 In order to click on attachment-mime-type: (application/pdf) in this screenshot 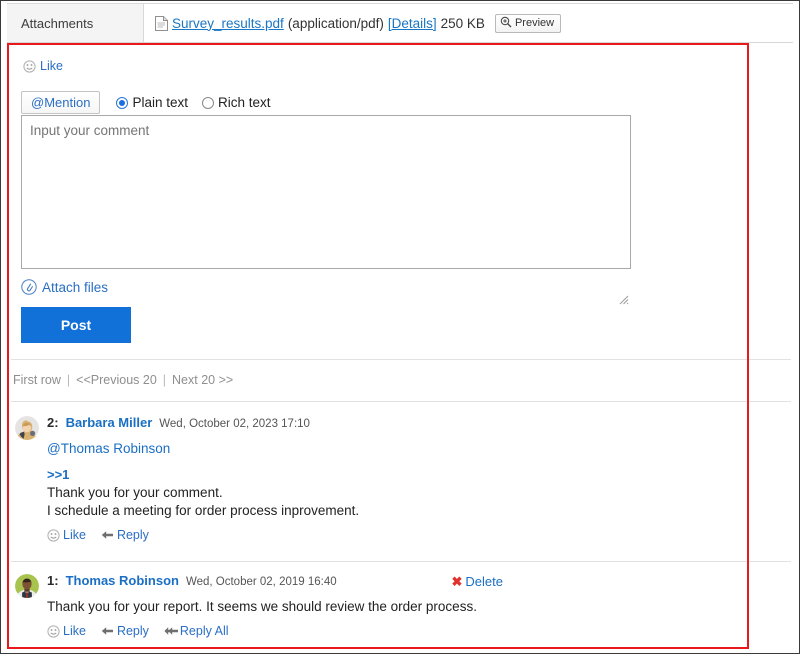, I will do `click(335, 23)`.